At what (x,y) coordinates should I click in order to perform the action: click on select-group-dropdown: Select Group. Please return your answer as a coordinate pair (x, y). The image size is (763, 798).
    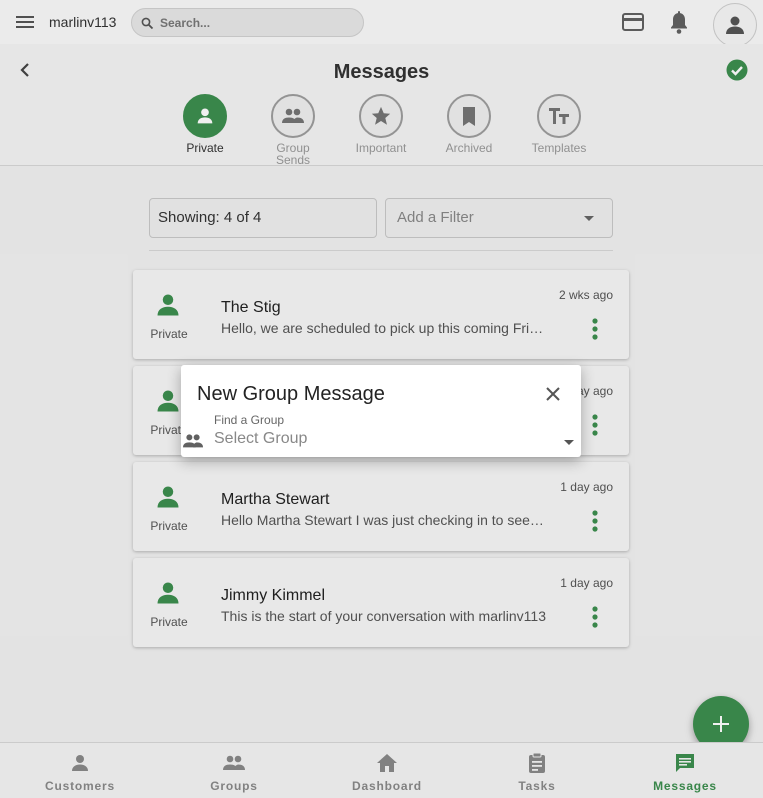
    Looking at the image, I should click on (395, 439).